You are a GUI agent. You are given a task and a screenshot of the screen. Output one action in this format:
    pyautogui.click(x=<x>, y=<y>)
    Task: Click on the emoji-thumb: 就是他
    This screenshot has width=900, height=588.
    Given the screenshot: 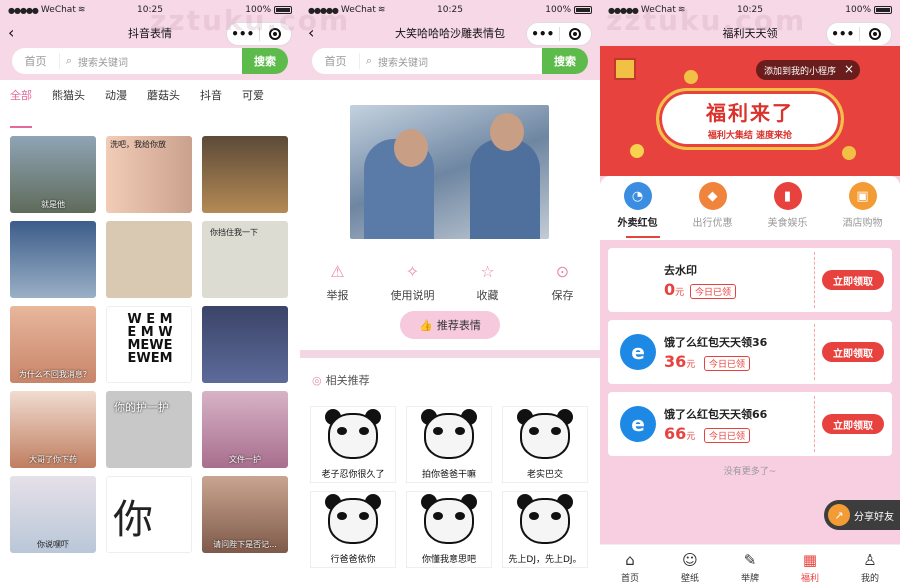 What is the action you would take?
    pyautogui.click(x=53, y=174)
    